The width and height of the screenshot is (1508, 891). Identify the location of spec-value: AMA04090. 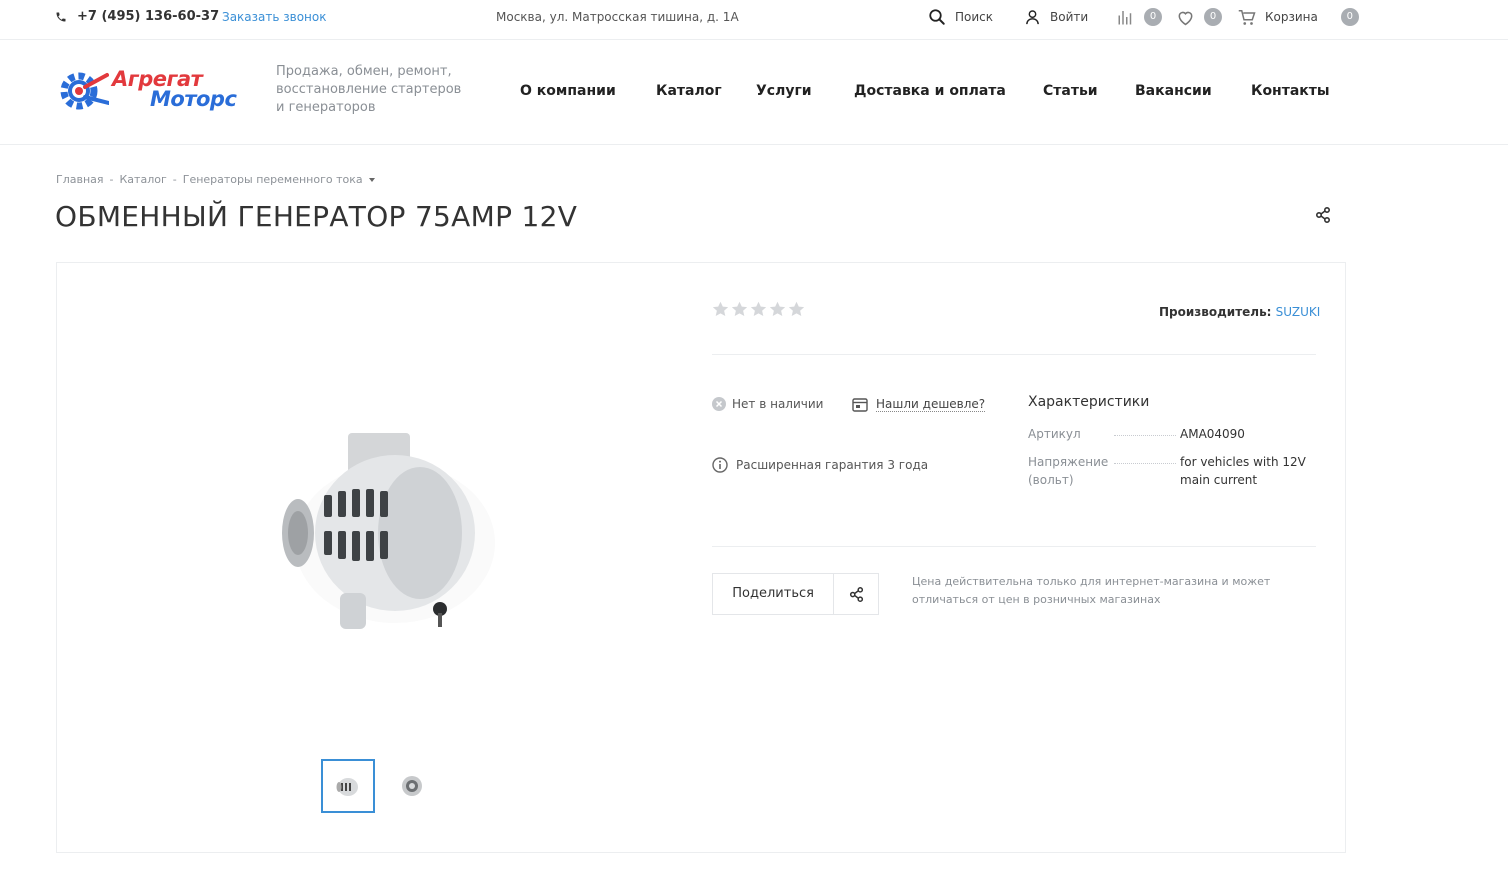
(1212, 434).